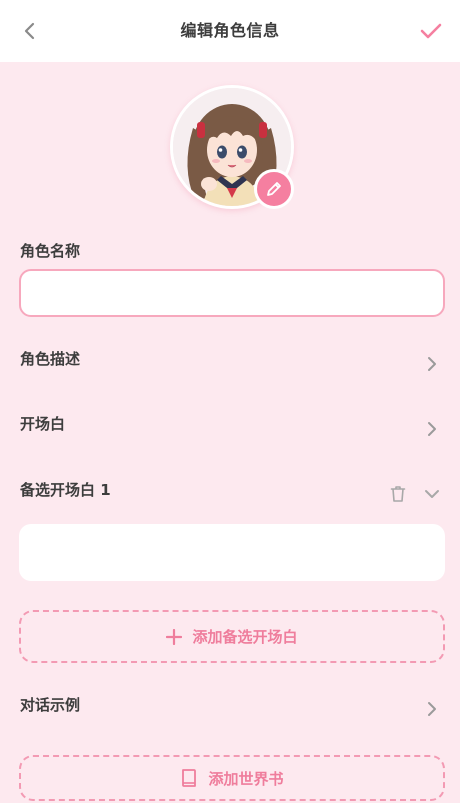  I want to click on greeting-chevron, so click(432, 429).